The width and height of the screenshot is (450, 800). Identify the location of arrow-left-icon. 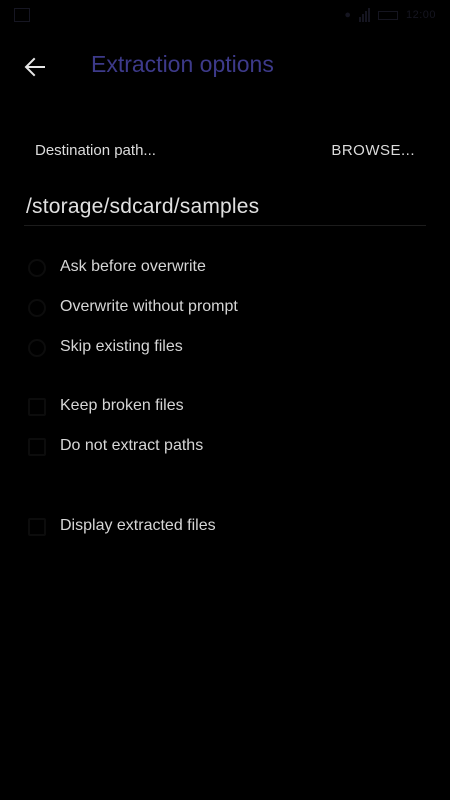
(34, 67).